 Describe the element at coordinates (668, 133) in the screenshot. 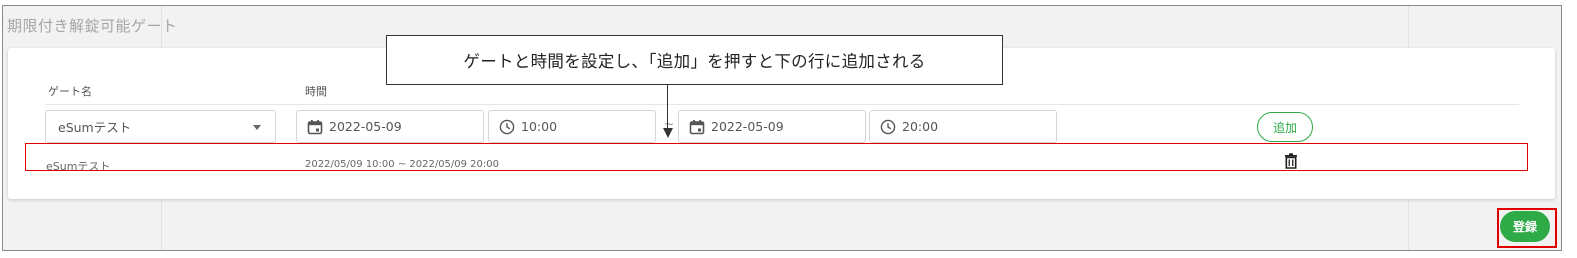

I see `arrow-head` at that location.